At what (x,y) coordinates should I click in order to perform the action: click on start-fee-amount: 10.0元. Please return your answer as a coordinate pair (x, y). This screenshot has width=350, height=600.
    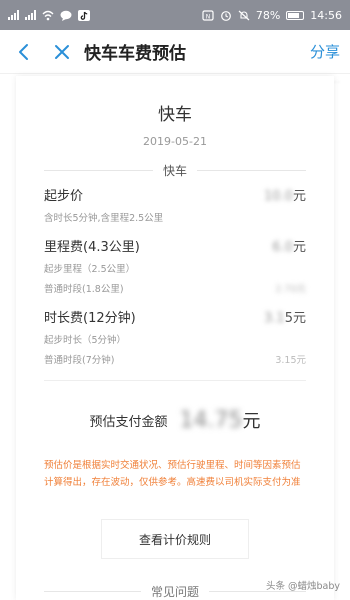
    Looking at the image, I should click on (285, 194).